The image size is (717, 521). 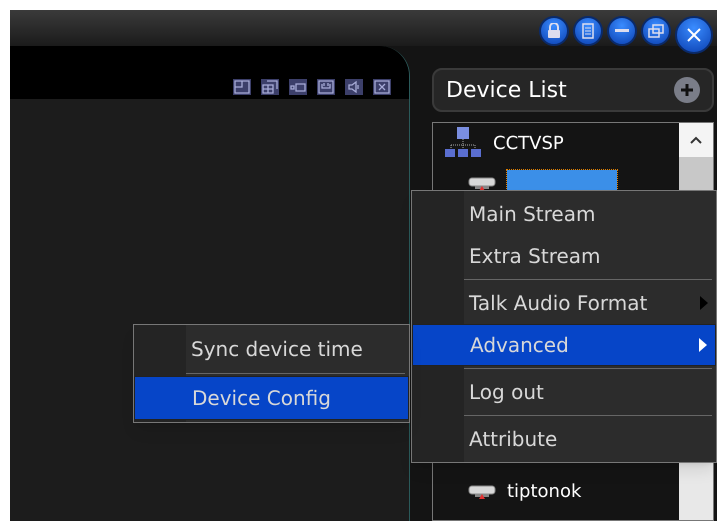 What do you see at coordinates (528, 143) in the screenshot?
I see `tree-item: CCTVSP` at bounding box center [528, 143].